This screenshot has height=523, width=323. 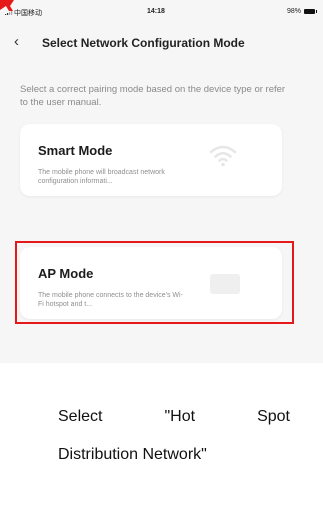 What do you see at coordinates (154, 282) in the screenshot?
I see `highlight-box` at bounding box center [154, 282].